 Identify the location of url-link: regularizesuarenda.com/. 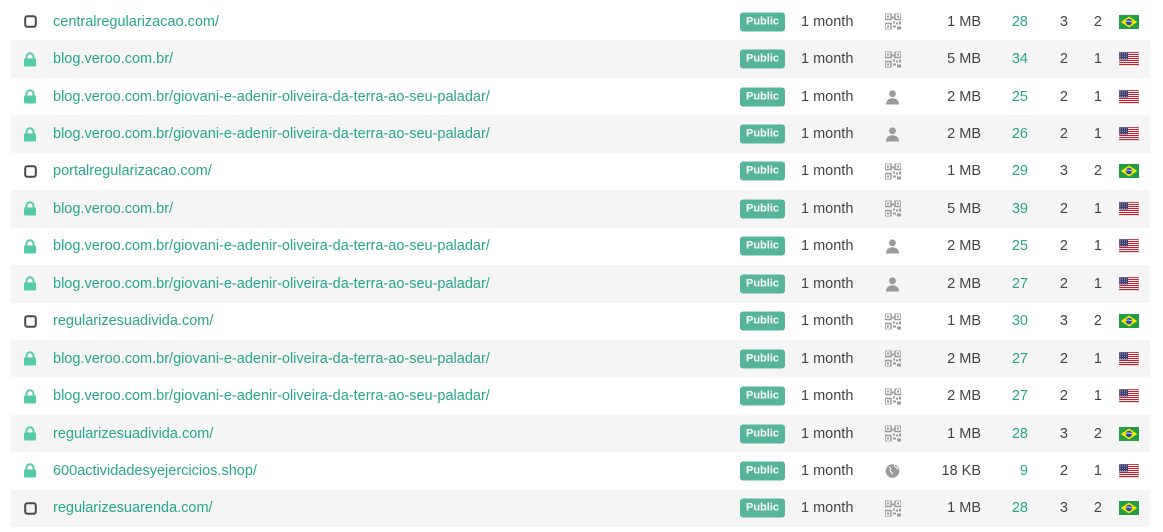
(133, 508).